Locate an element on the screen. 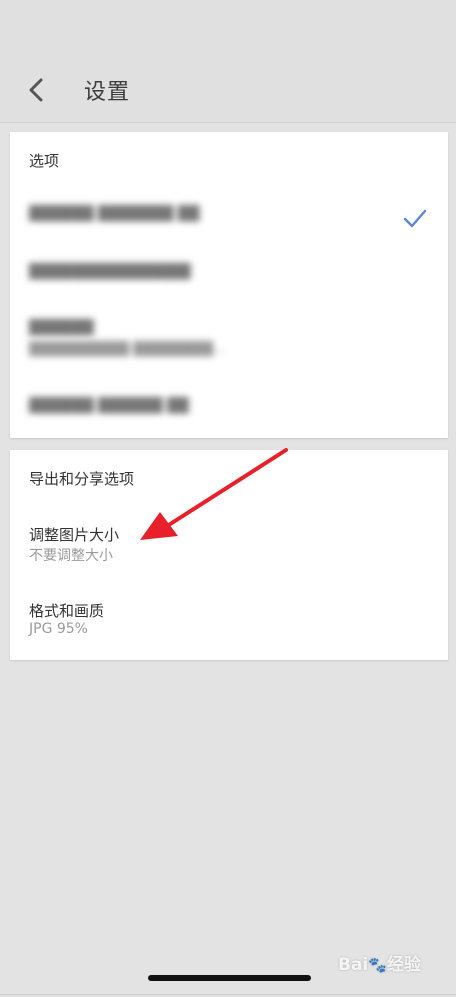  back-button is located at coordinates (36, 90).